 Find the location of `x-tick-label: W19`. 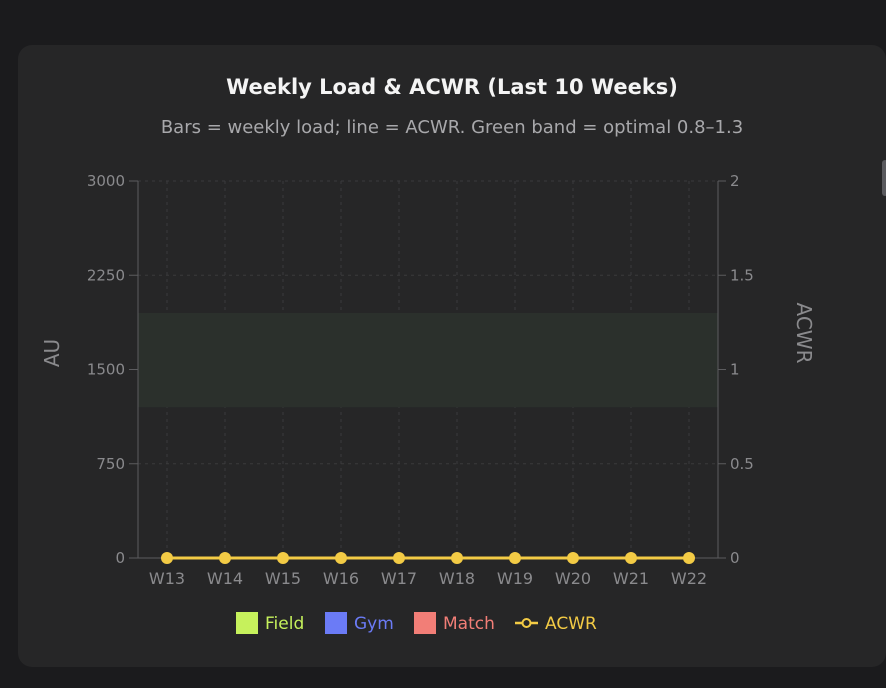

x-tick-label: W19 is located at coordinates (515, 578).